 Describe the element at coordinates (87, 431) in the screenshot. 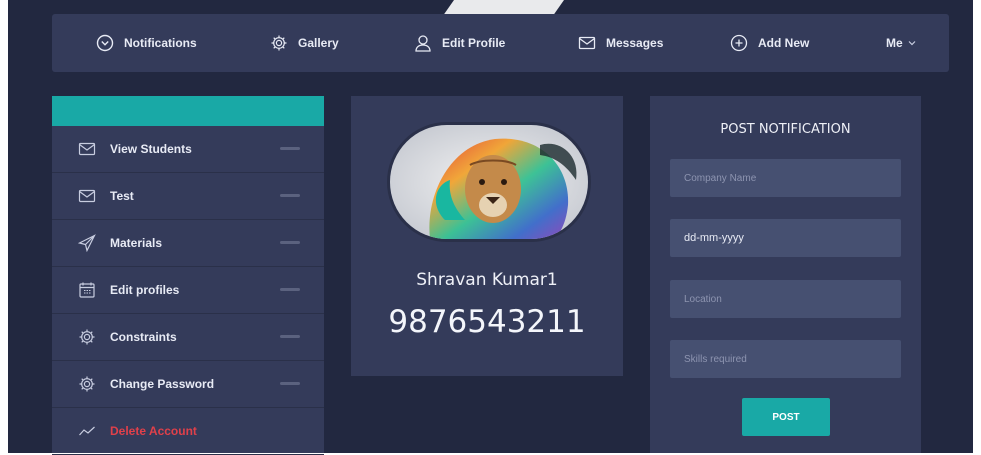

I see `trend-icon` at that location.